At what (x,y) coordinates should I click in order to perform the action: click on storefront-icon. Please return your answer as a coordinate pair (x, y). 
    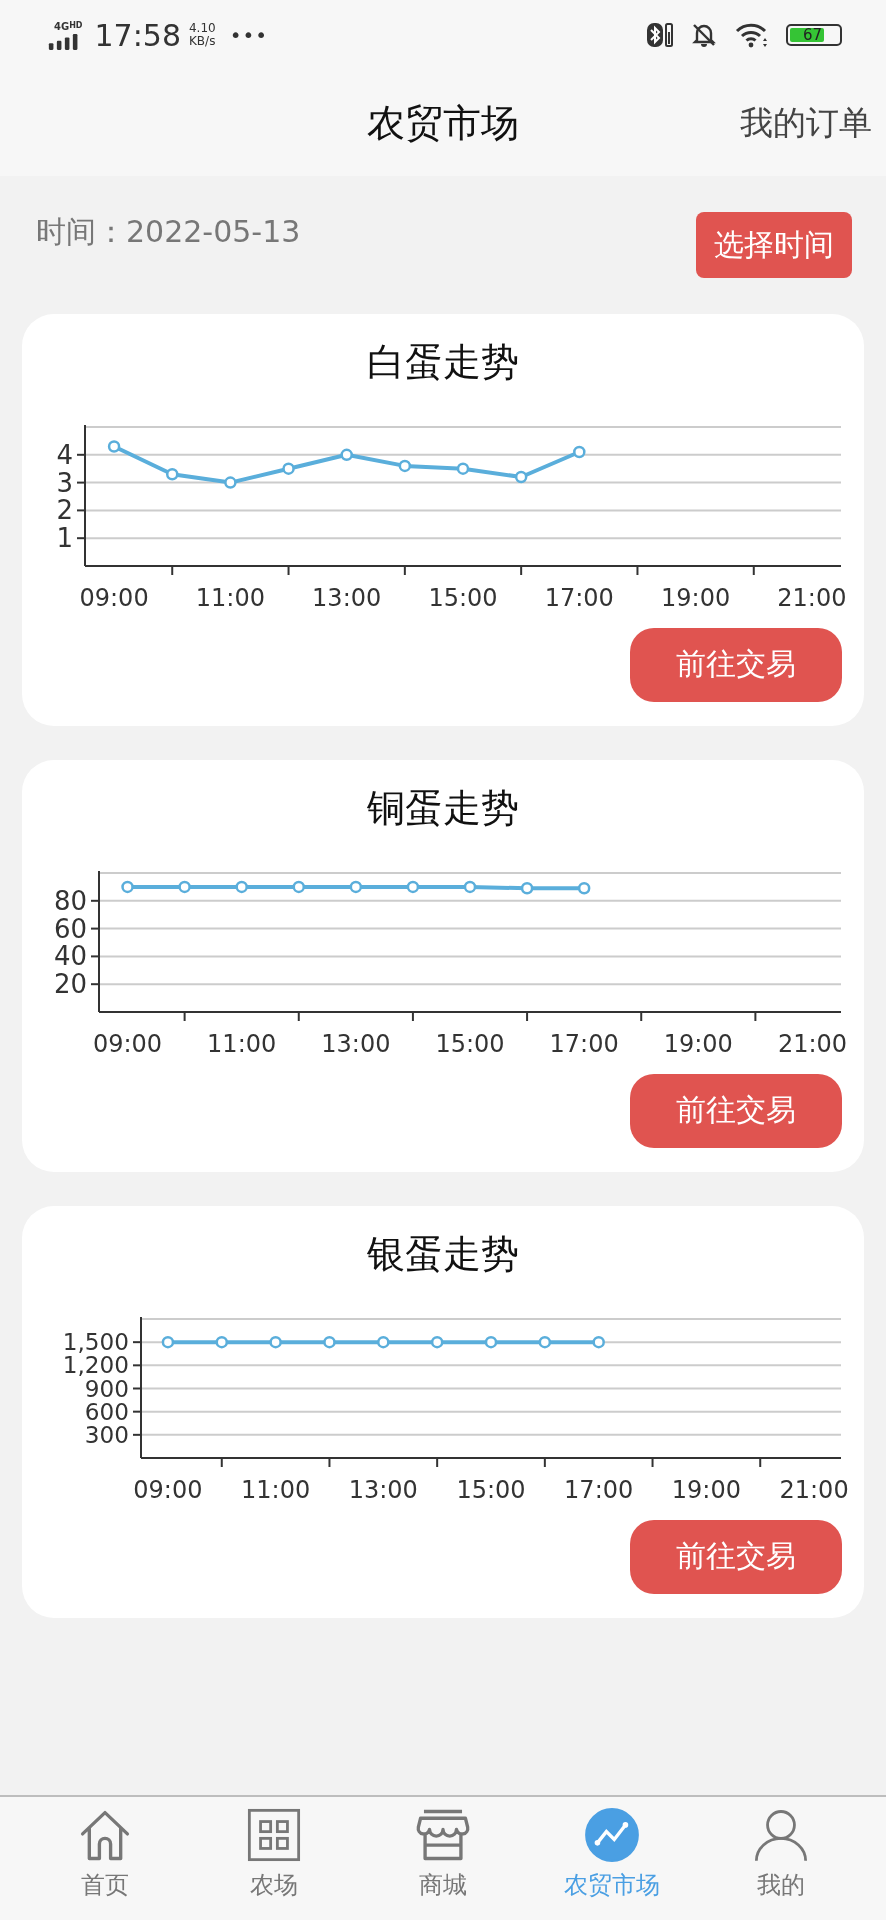
    Looking at the image, I should click on (442, 1835).